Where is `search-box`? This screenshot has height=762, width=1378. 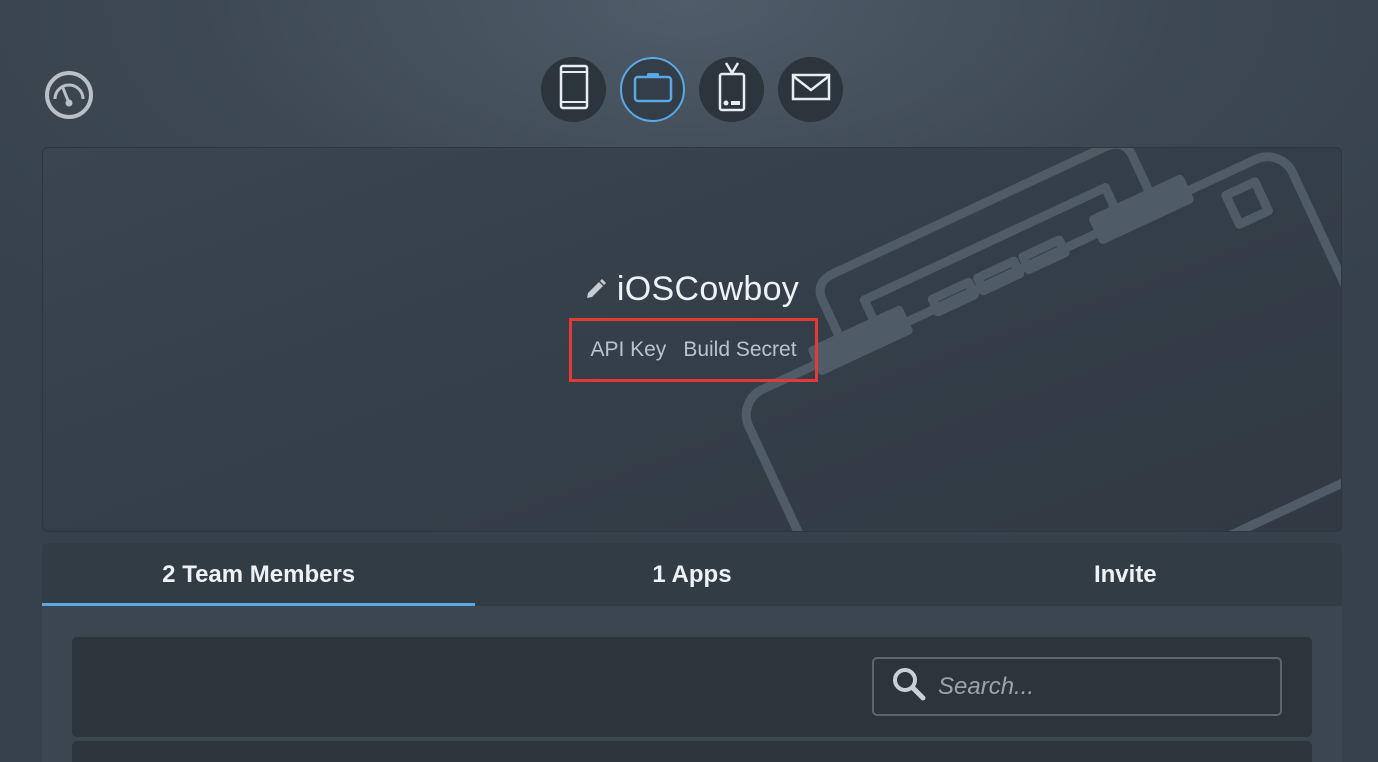
search-box is located at coordinates (1077, 686).